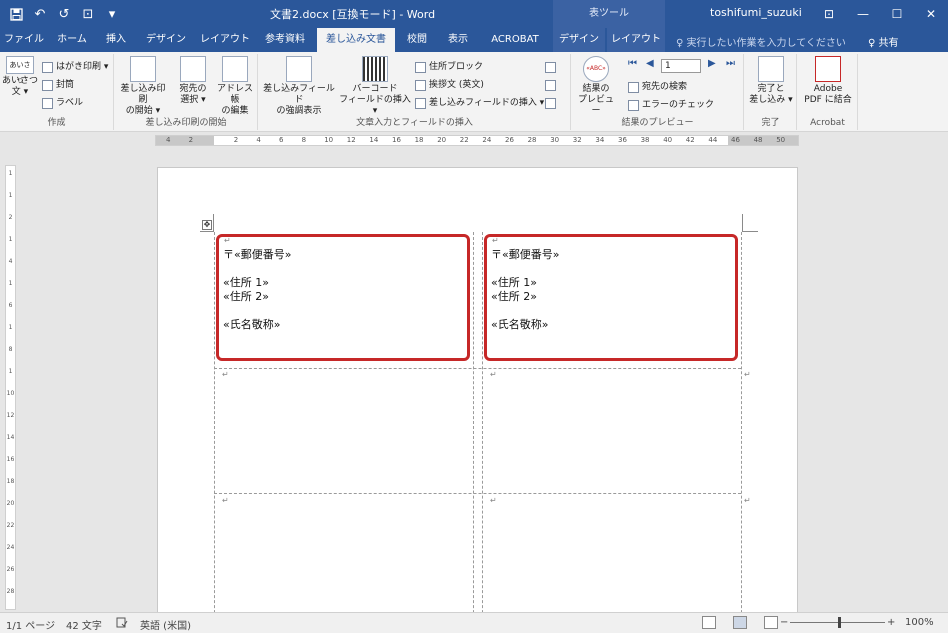 The height and width of the screenshot is (633, 948). I want to click on ribbon-display-options-icon: ⊡, so click(829, 14).